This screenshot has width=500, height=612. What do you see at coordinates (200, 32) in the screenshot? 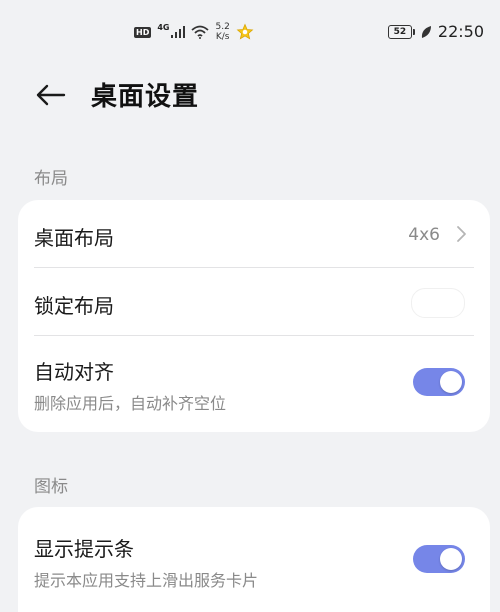
I see `wifi-icon` at bounding box center [200, 32].